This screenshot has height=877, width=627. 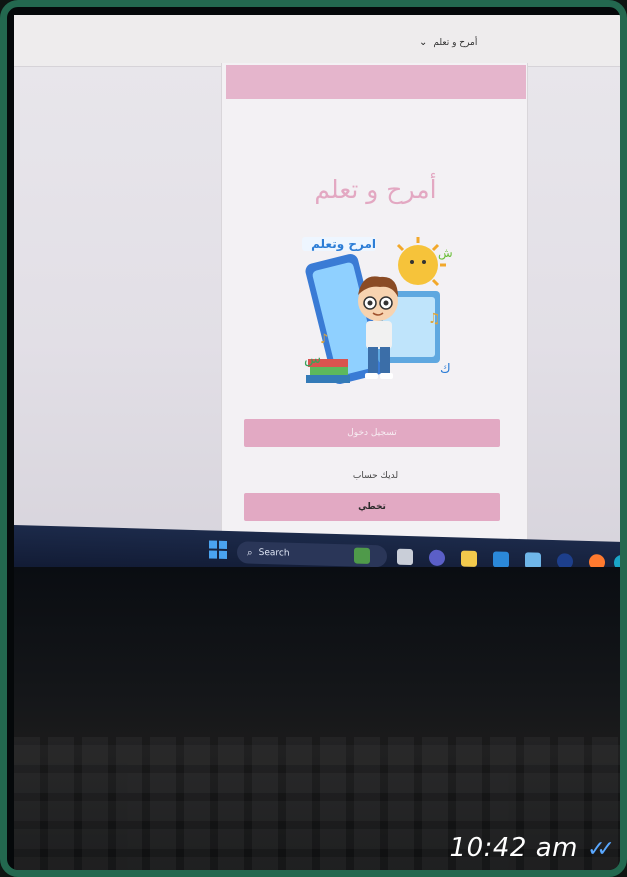 I want to click on message-timestamp: 10:42 am, so click(x=513, y=848).